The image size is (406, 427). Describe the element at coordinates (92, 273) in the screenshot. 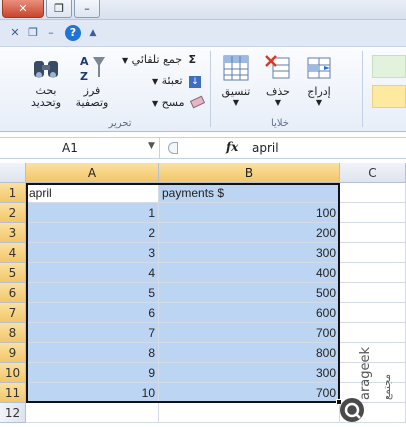

I see `cell-a5: 4` at that location.